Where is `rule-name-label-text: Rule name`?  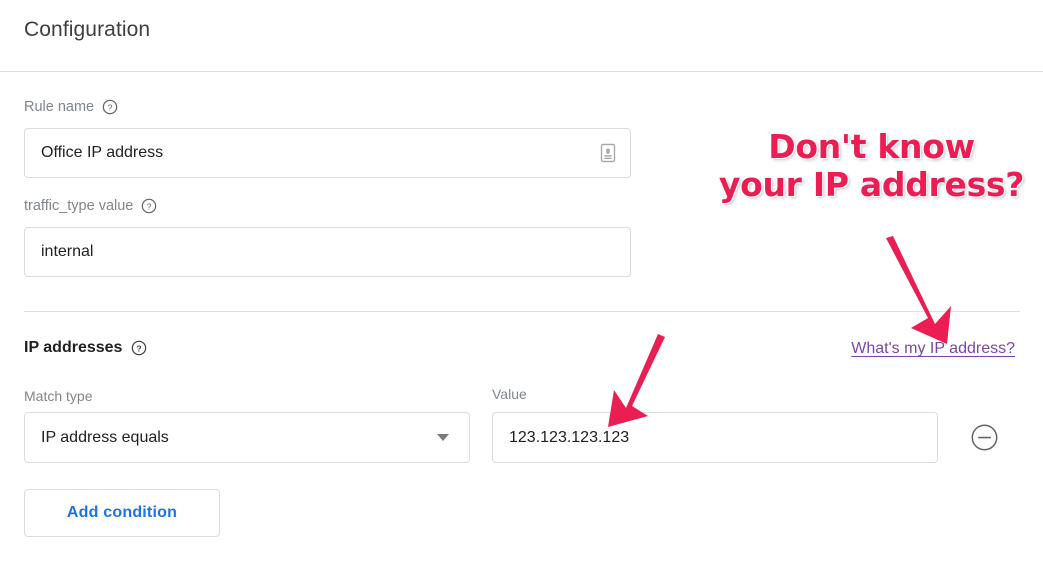 rule-name-label-text: Rule name is located at coordinates (59, 107).